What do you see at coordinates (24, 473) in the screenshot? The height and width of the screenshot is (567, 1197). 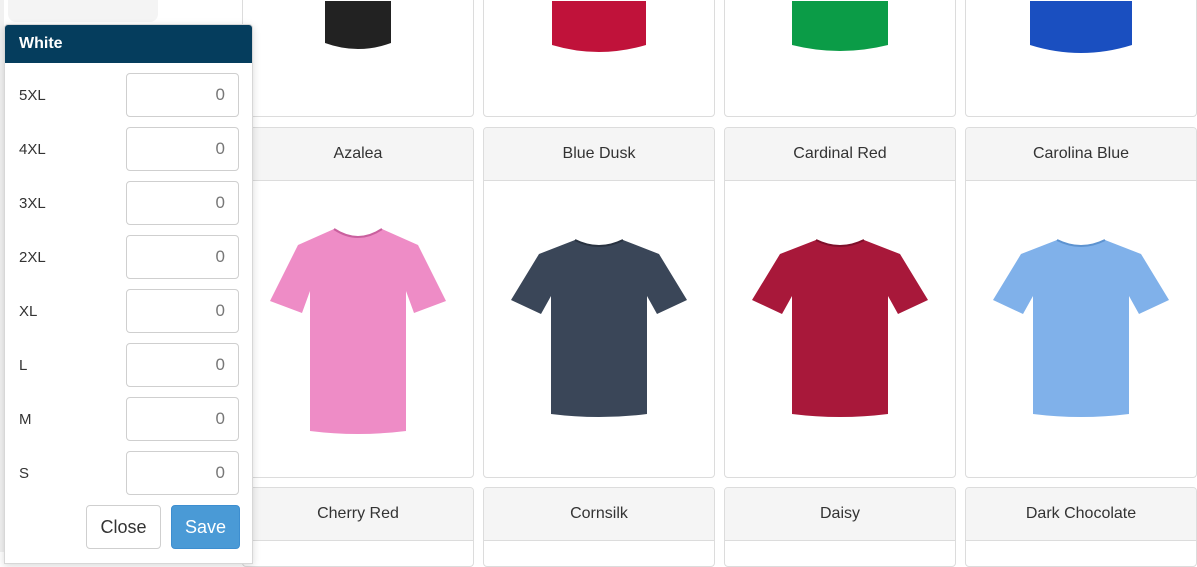 I see `size-label: S` at bounding box center [24, 473].